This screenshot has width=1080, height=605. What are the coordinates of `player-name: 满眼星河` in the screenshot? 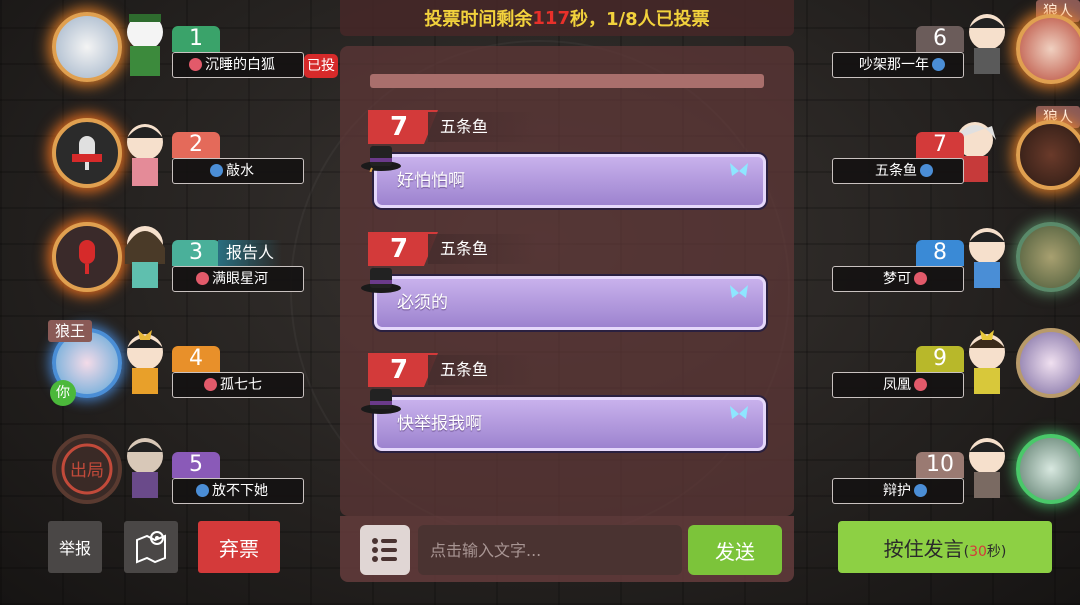 It's located at (240, 279).